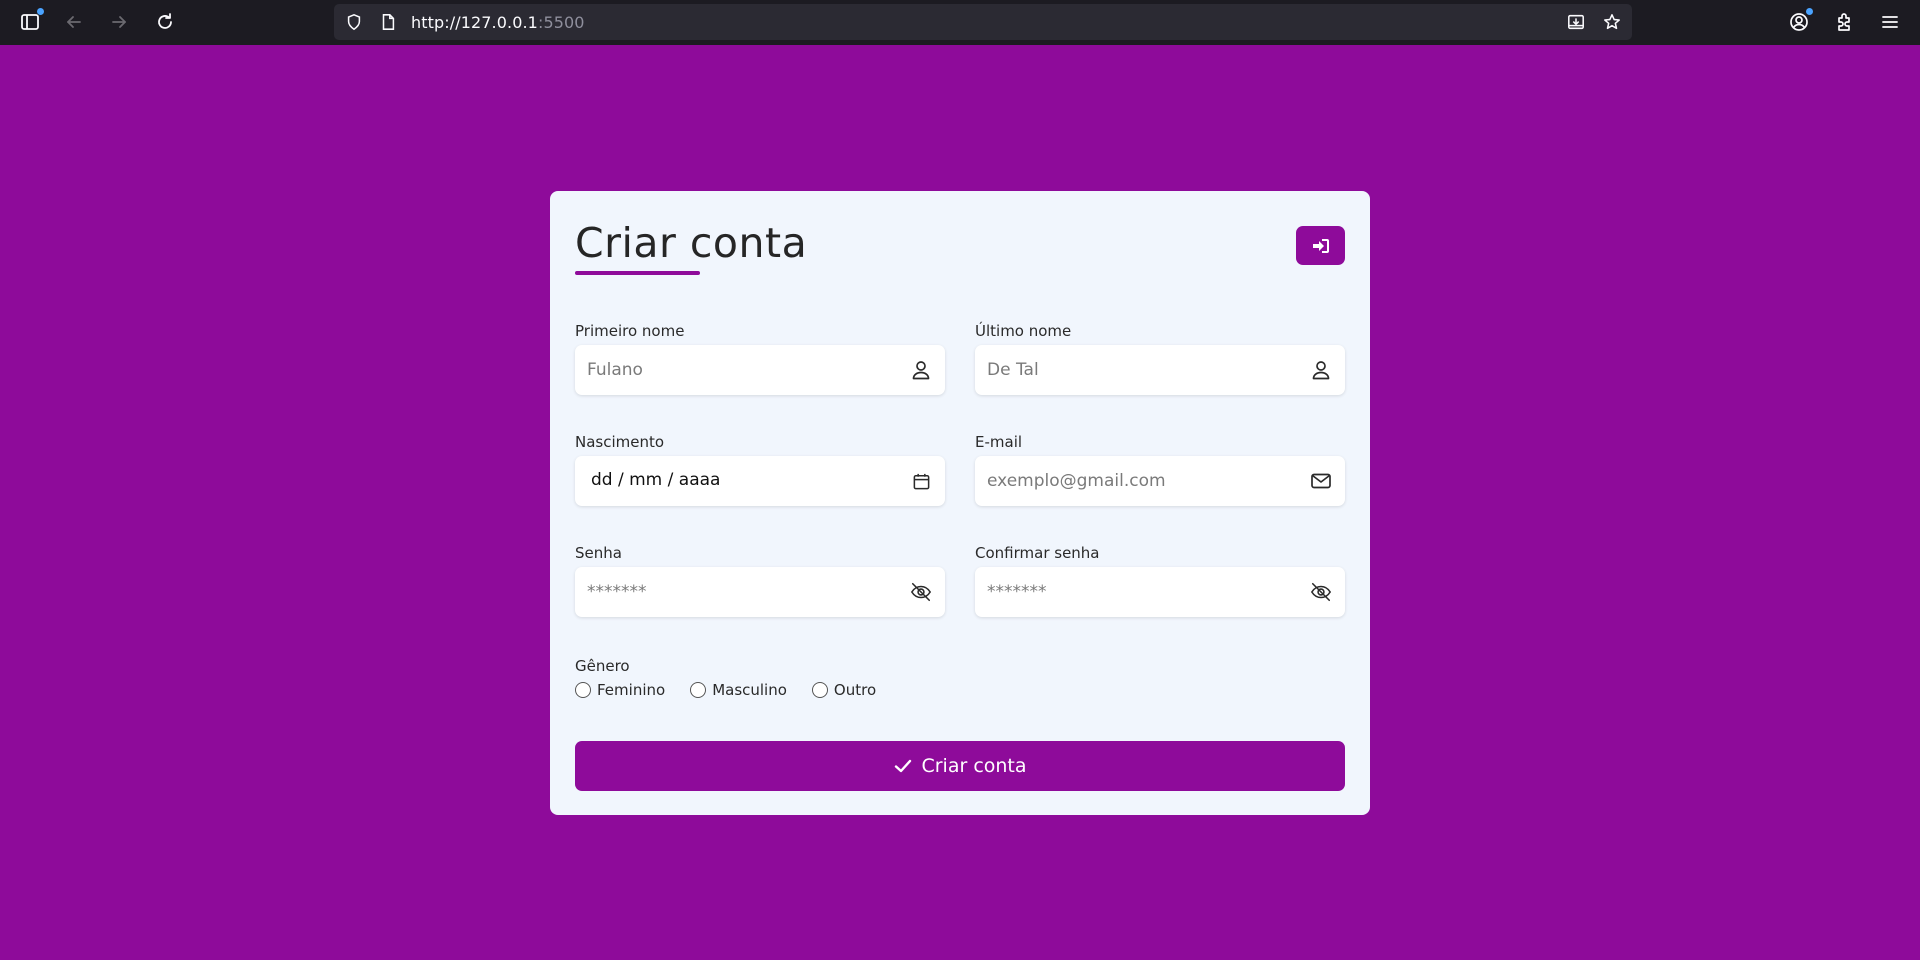  I want to click on password-field: Senha, so click(760, 580).